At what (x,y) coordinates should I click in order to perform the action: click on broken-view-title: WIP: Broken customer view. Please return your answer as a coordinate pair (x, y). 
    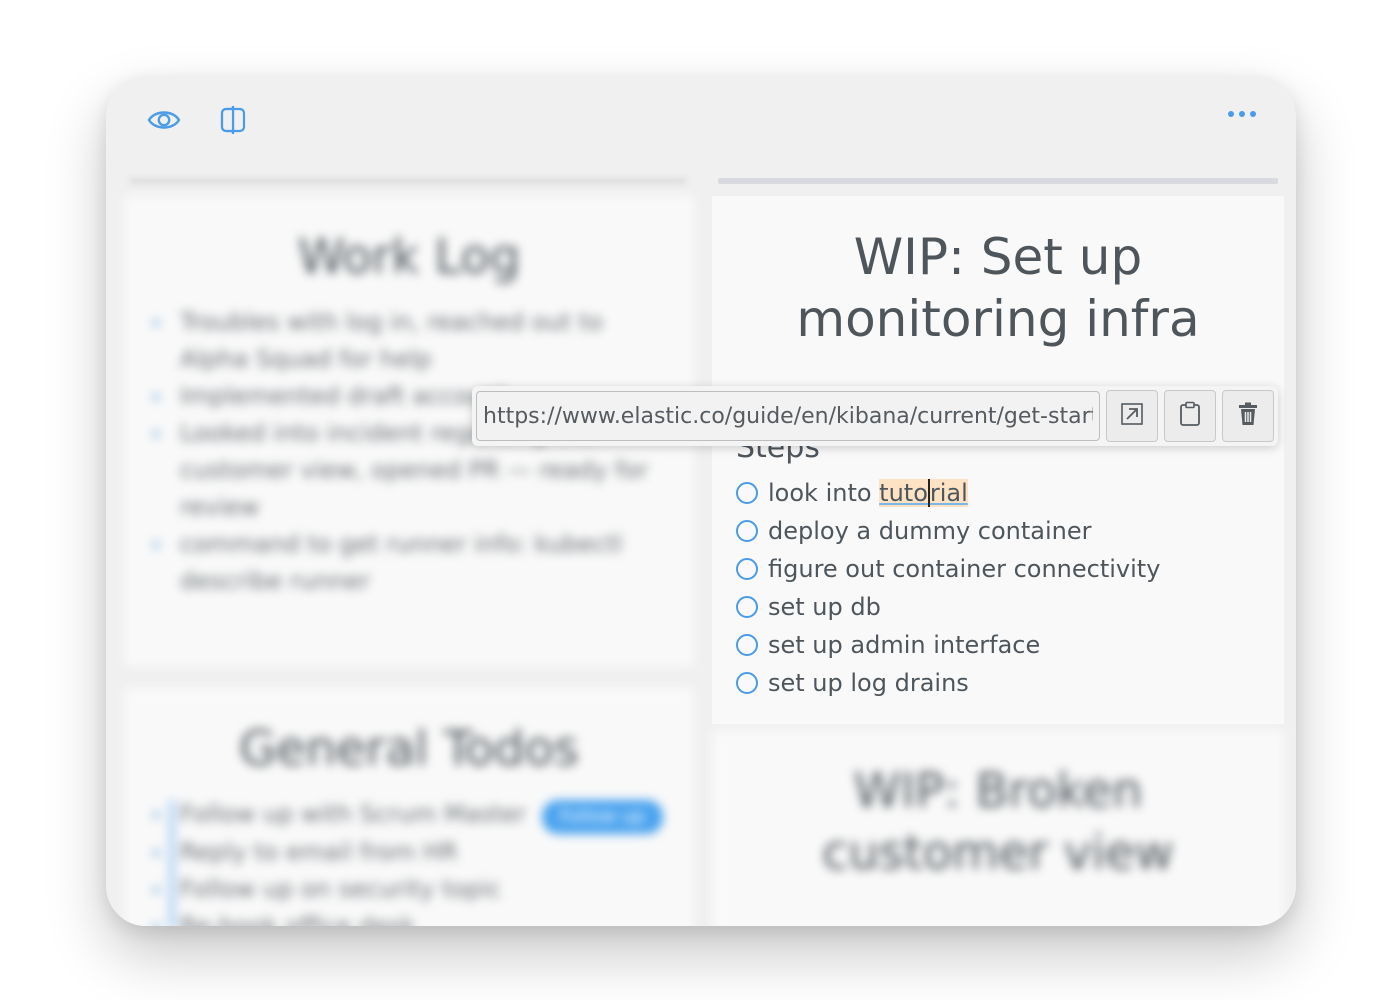
    Looking at the image, I should click on (998, 822).